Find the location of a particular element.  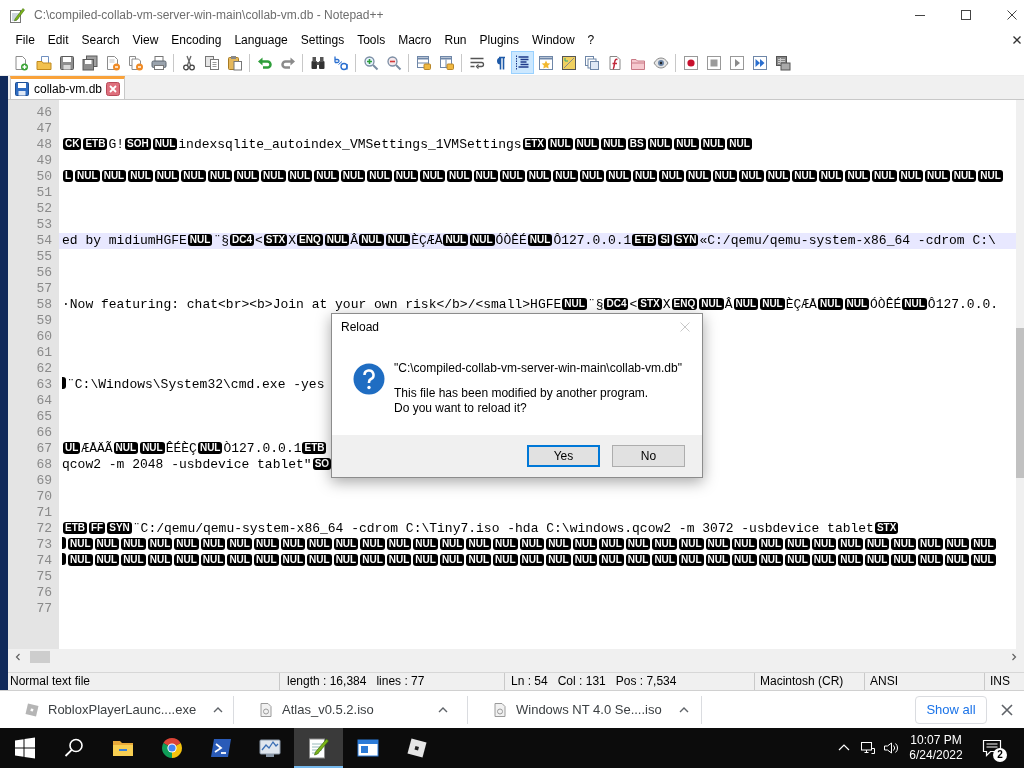

line-number: 46 is located at coordinates (44, 113).